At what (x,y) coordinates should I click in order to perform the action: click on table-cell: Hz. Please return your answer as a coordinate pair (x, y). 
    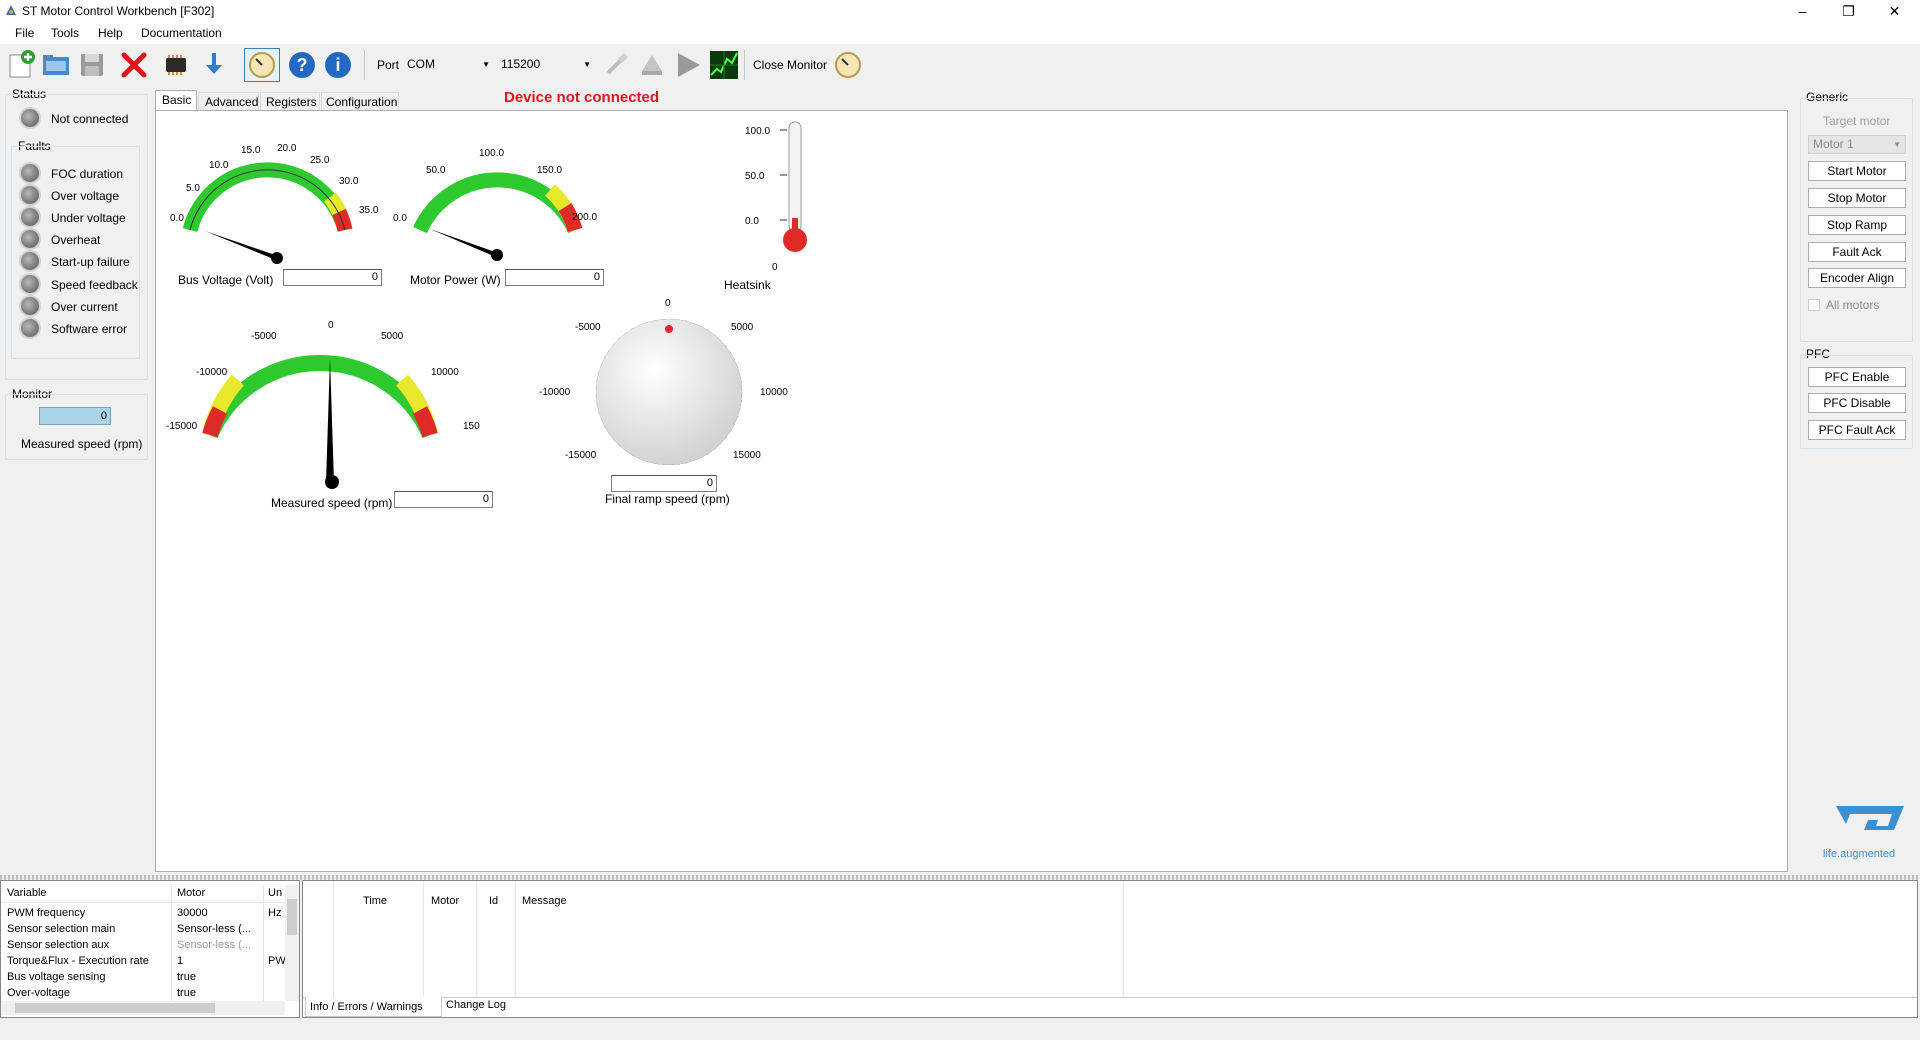
    Looking at the image, I should click on (275, 913).